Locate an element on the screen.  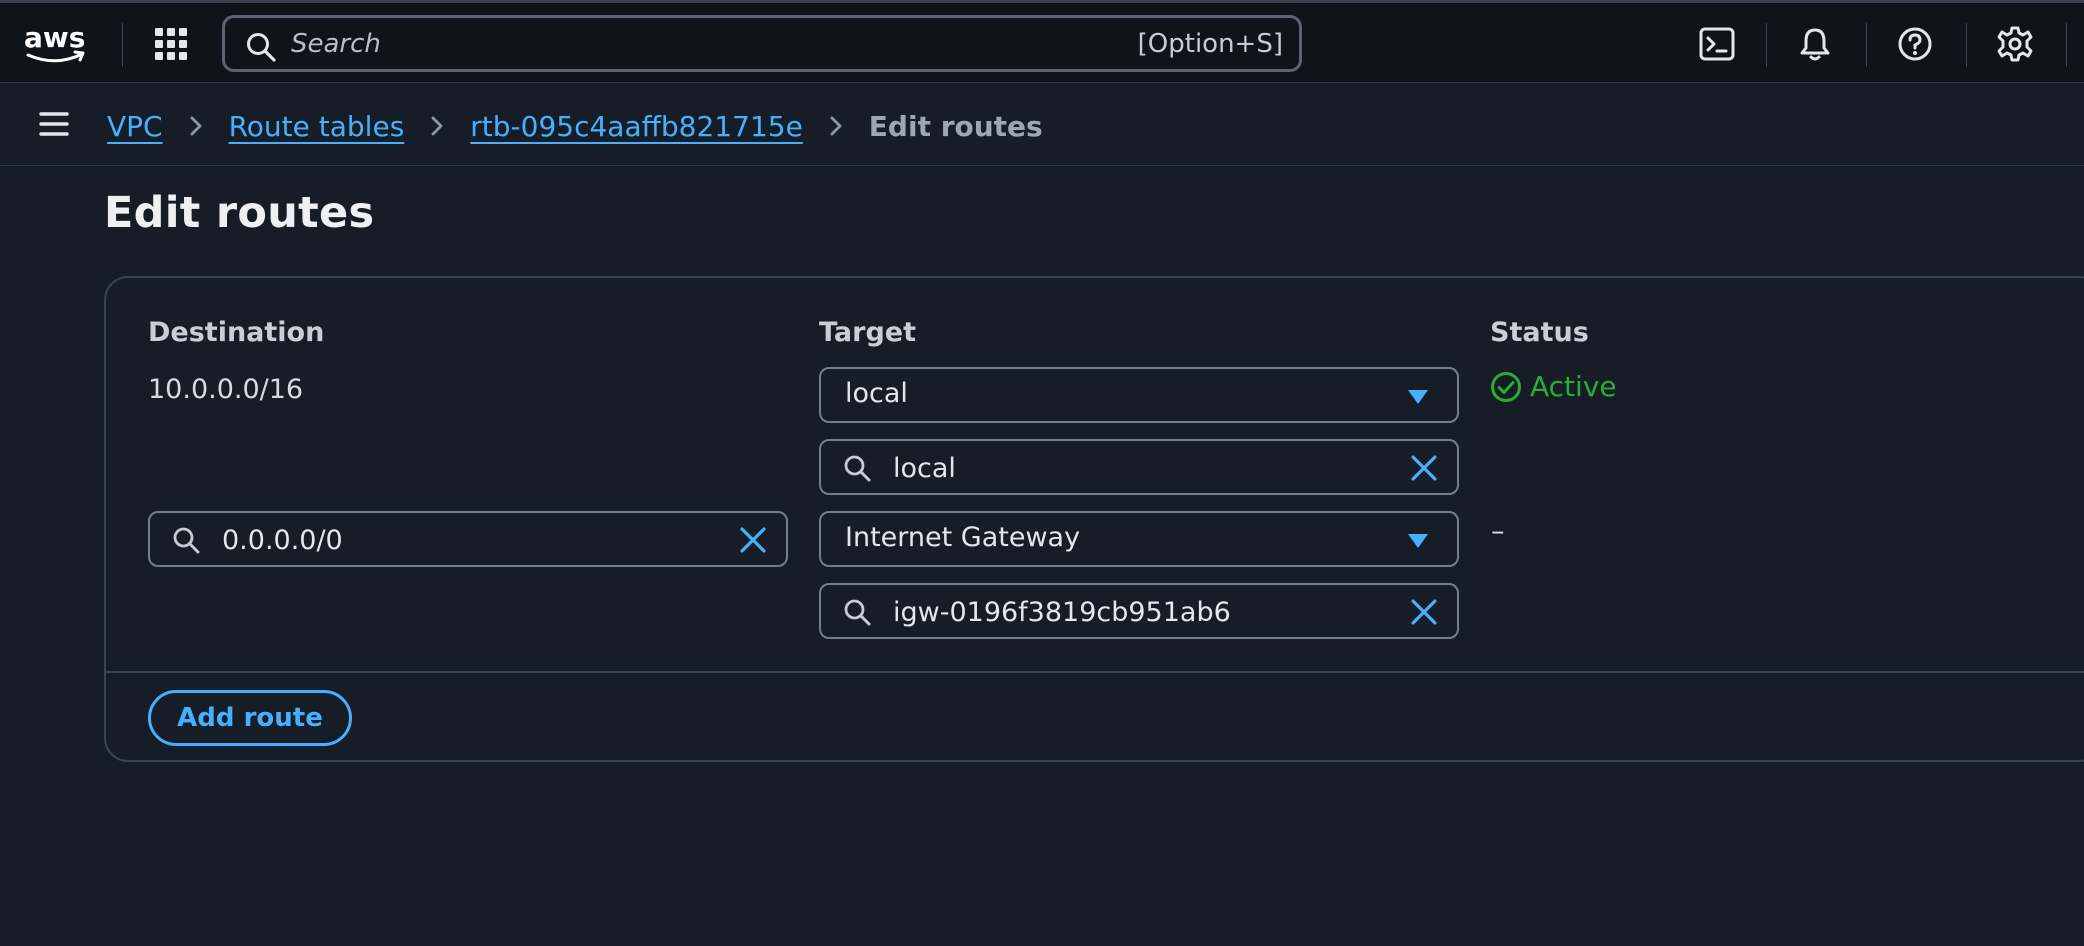
top-navigation: aws [Option+S] is located at coordinates (1042, 41).